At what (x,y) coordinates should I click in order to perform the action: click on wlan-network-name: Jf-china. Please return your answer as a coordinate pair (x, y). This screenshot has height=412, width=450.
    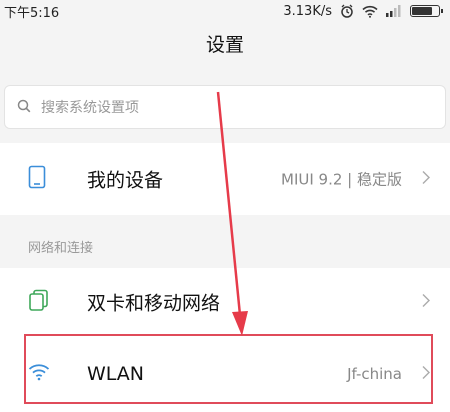
    Looking at the image, I should click on (374, 374).